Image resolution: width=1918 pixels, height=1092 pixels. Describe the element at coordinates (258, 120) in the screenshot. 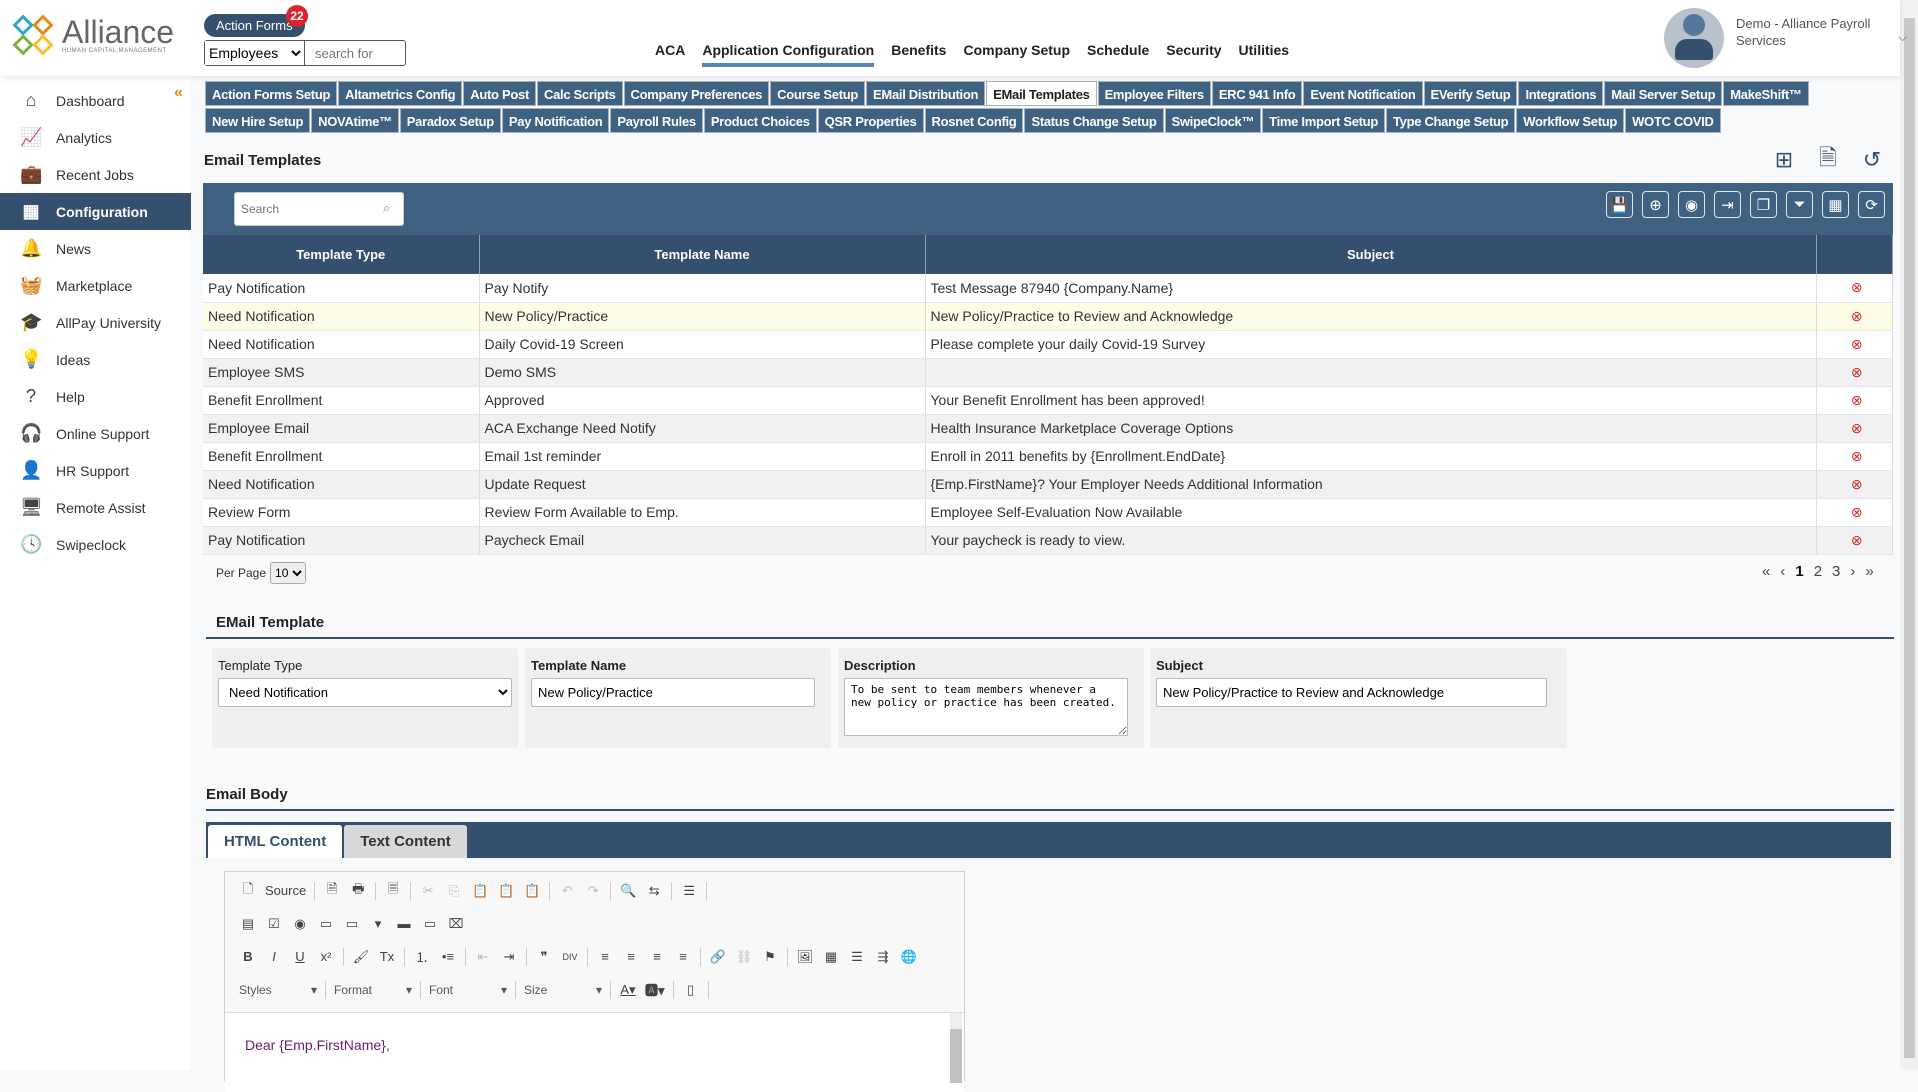

I see `tab-new-hire-setup: New Hire Setup` at that location.